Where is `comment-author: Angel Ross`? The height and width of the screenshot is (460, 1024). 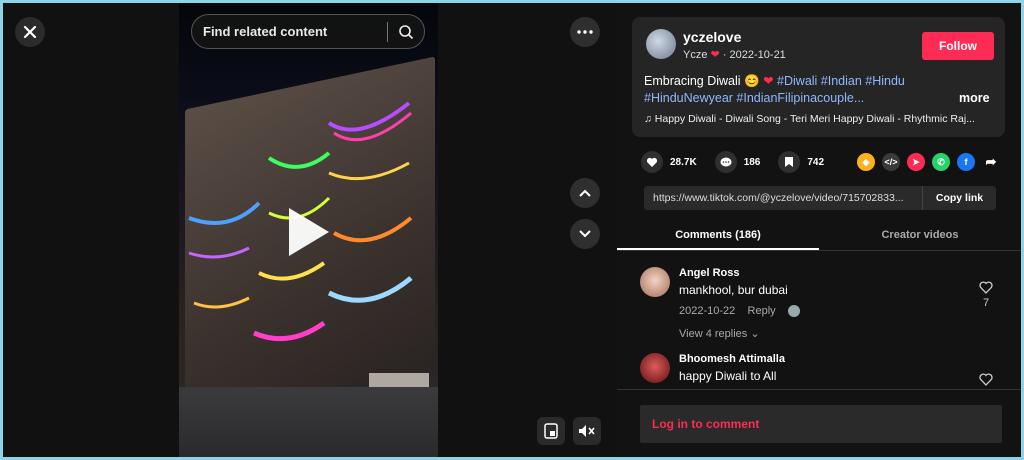 comment-author: Angel Ross is located at coordinates (709, 273).